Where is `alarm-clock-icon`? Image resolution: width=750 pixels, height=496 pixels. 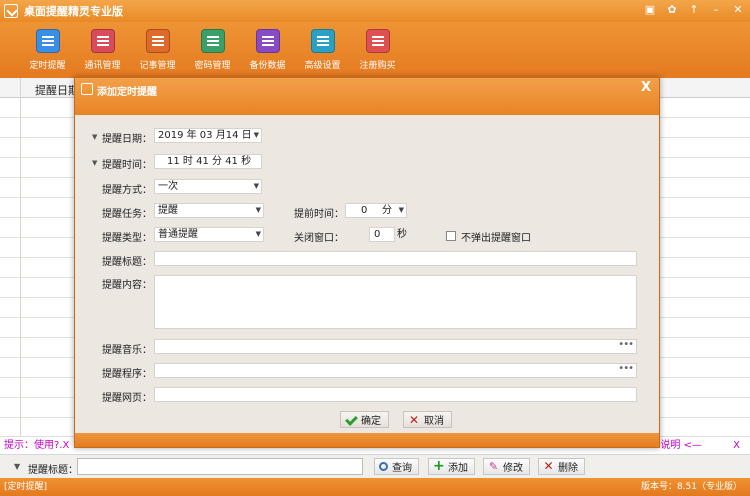
alarm-clock-icon is located at coordinates (47, 41).